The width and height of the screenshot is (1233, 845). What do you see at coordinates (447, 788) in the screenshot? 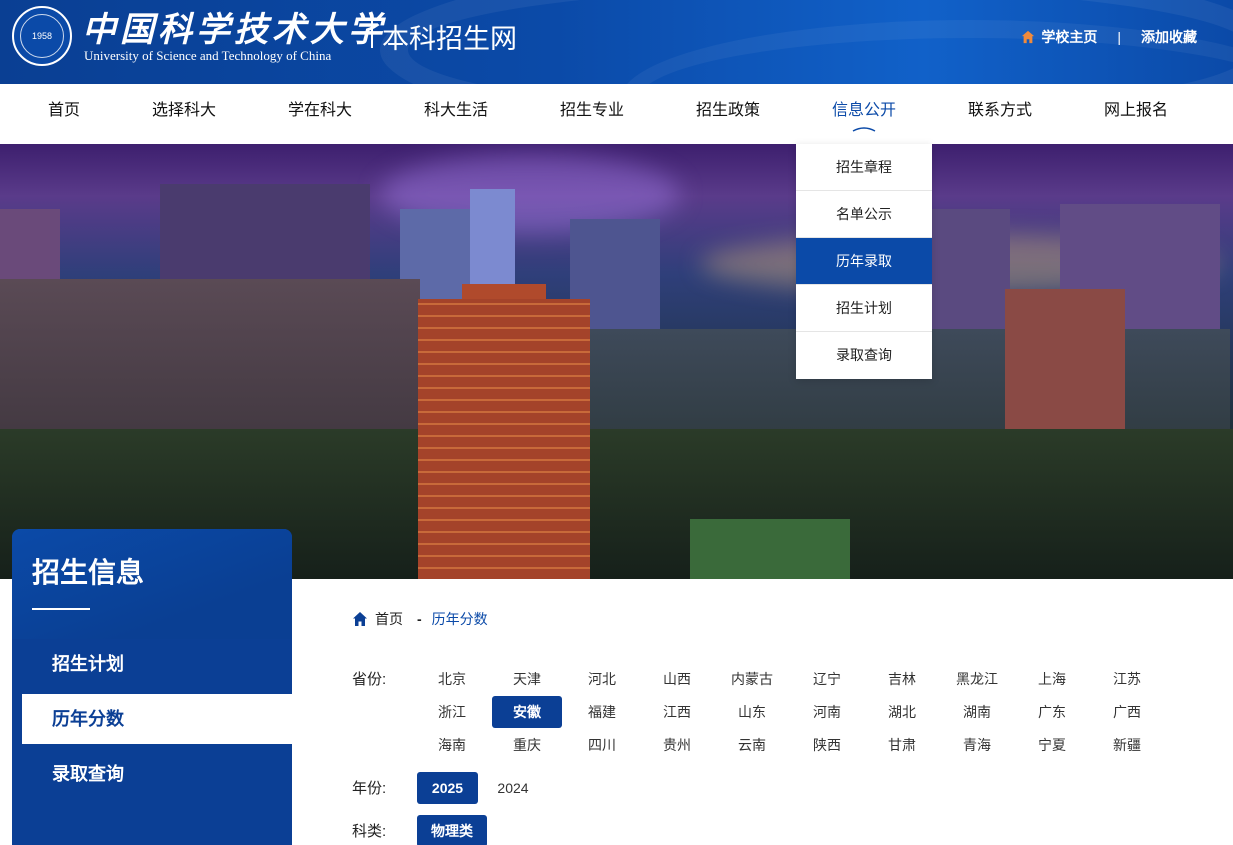
I see `year-option-2025: 2025` at bounding box center [447, 788].